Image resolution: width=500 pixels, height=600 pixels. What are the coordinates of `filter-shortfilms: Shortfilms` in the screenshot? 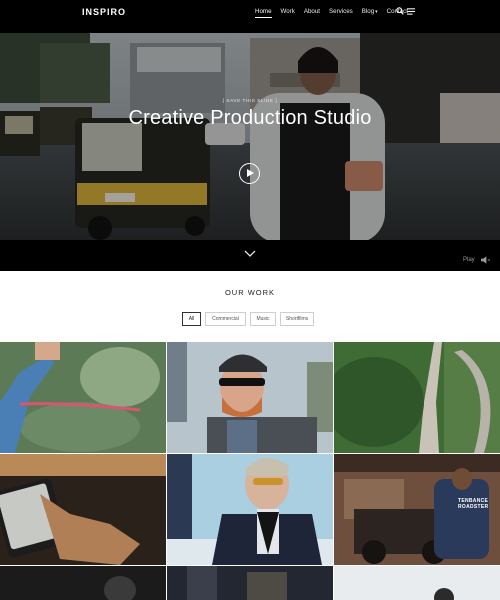 It's located at (297, 319).